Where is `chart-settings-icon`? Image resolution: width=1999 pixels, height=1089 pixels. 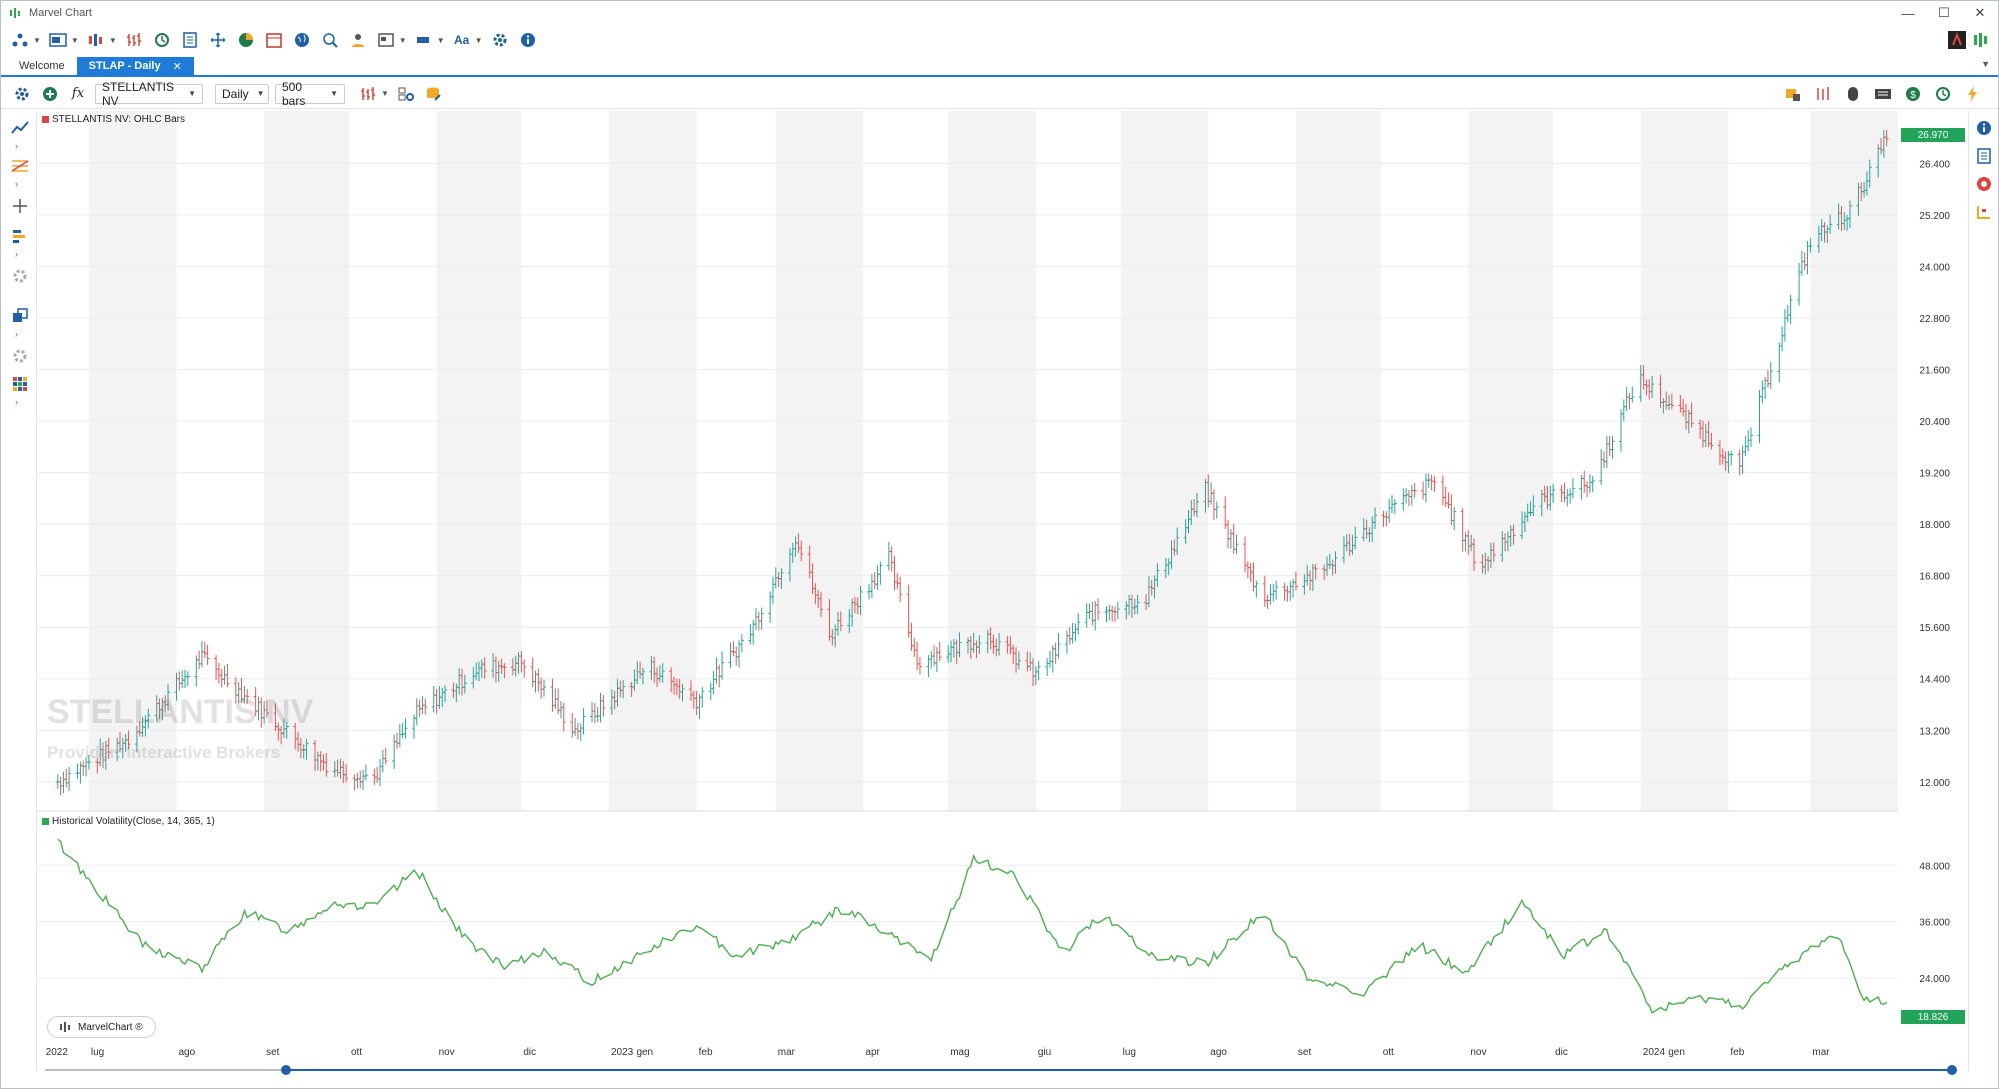
chart-settings-icon is located at coordinates (22, 94).